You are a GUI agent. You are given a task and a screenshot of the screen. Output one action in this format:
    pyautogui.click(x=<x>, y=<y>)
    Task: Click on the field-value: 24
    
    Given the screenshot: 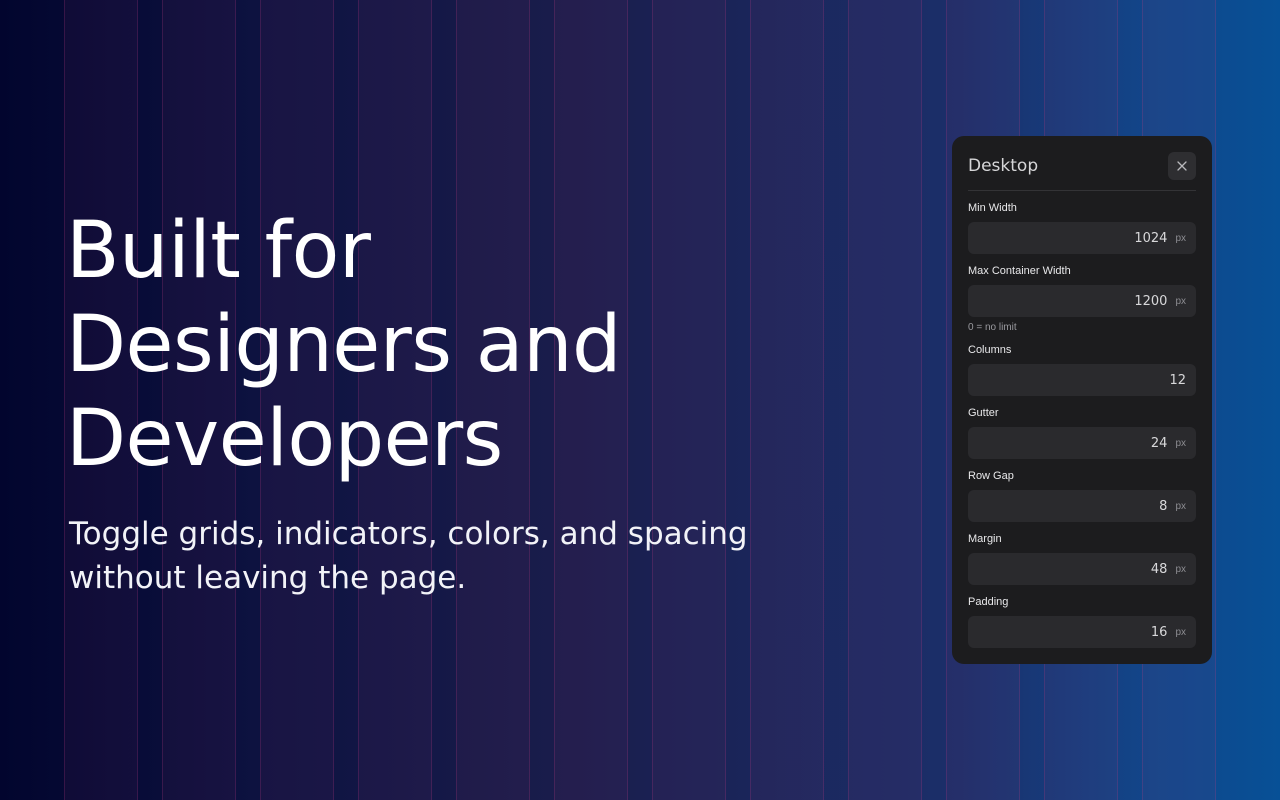 What is the action you would take?
    pyautogui.click(x=1159, y=443)
    